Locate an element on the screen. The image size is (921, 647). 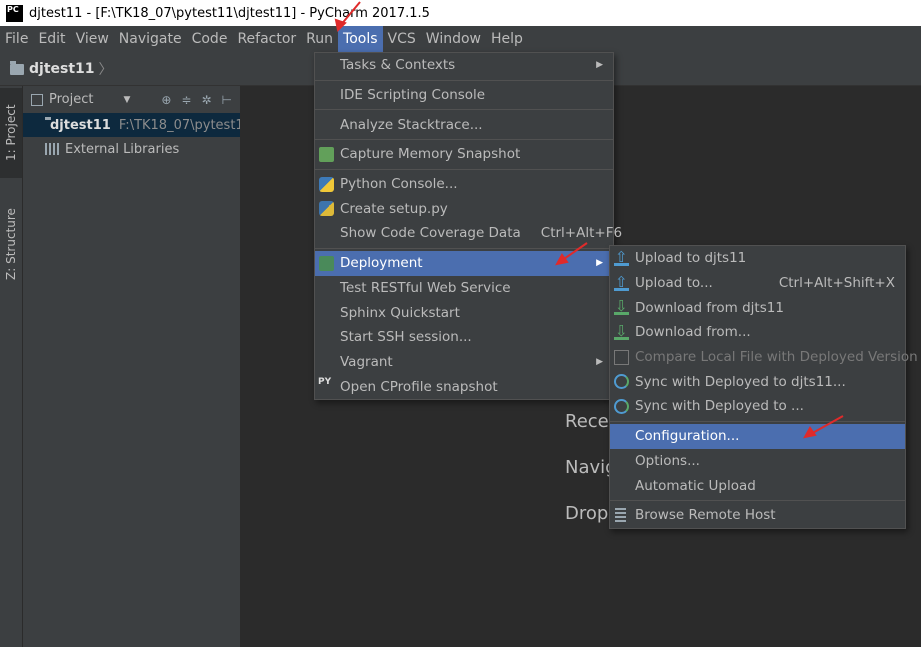
deployment-icon is located at coordinates (326, 263).